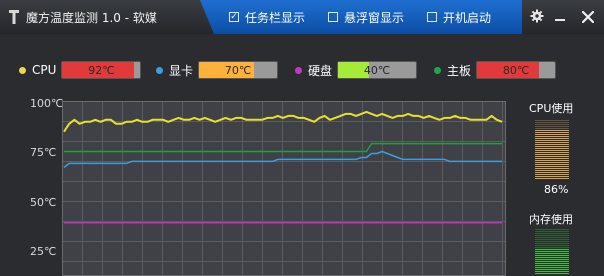 The image size is (604, 276). I want to click on float-window-option: 悬浮窗显示, so click(366, 17).